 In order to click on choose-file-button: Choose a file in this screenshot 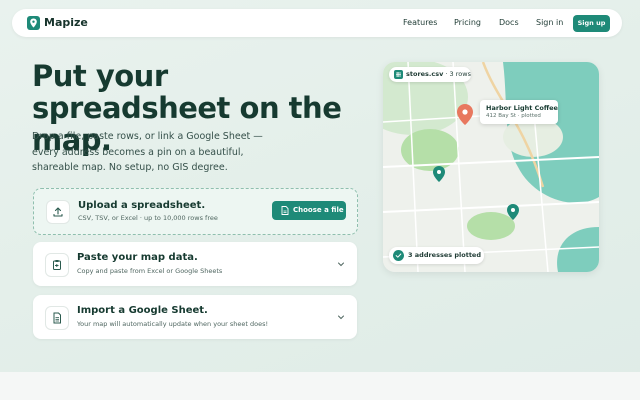, I will do `click(309, 210)`.